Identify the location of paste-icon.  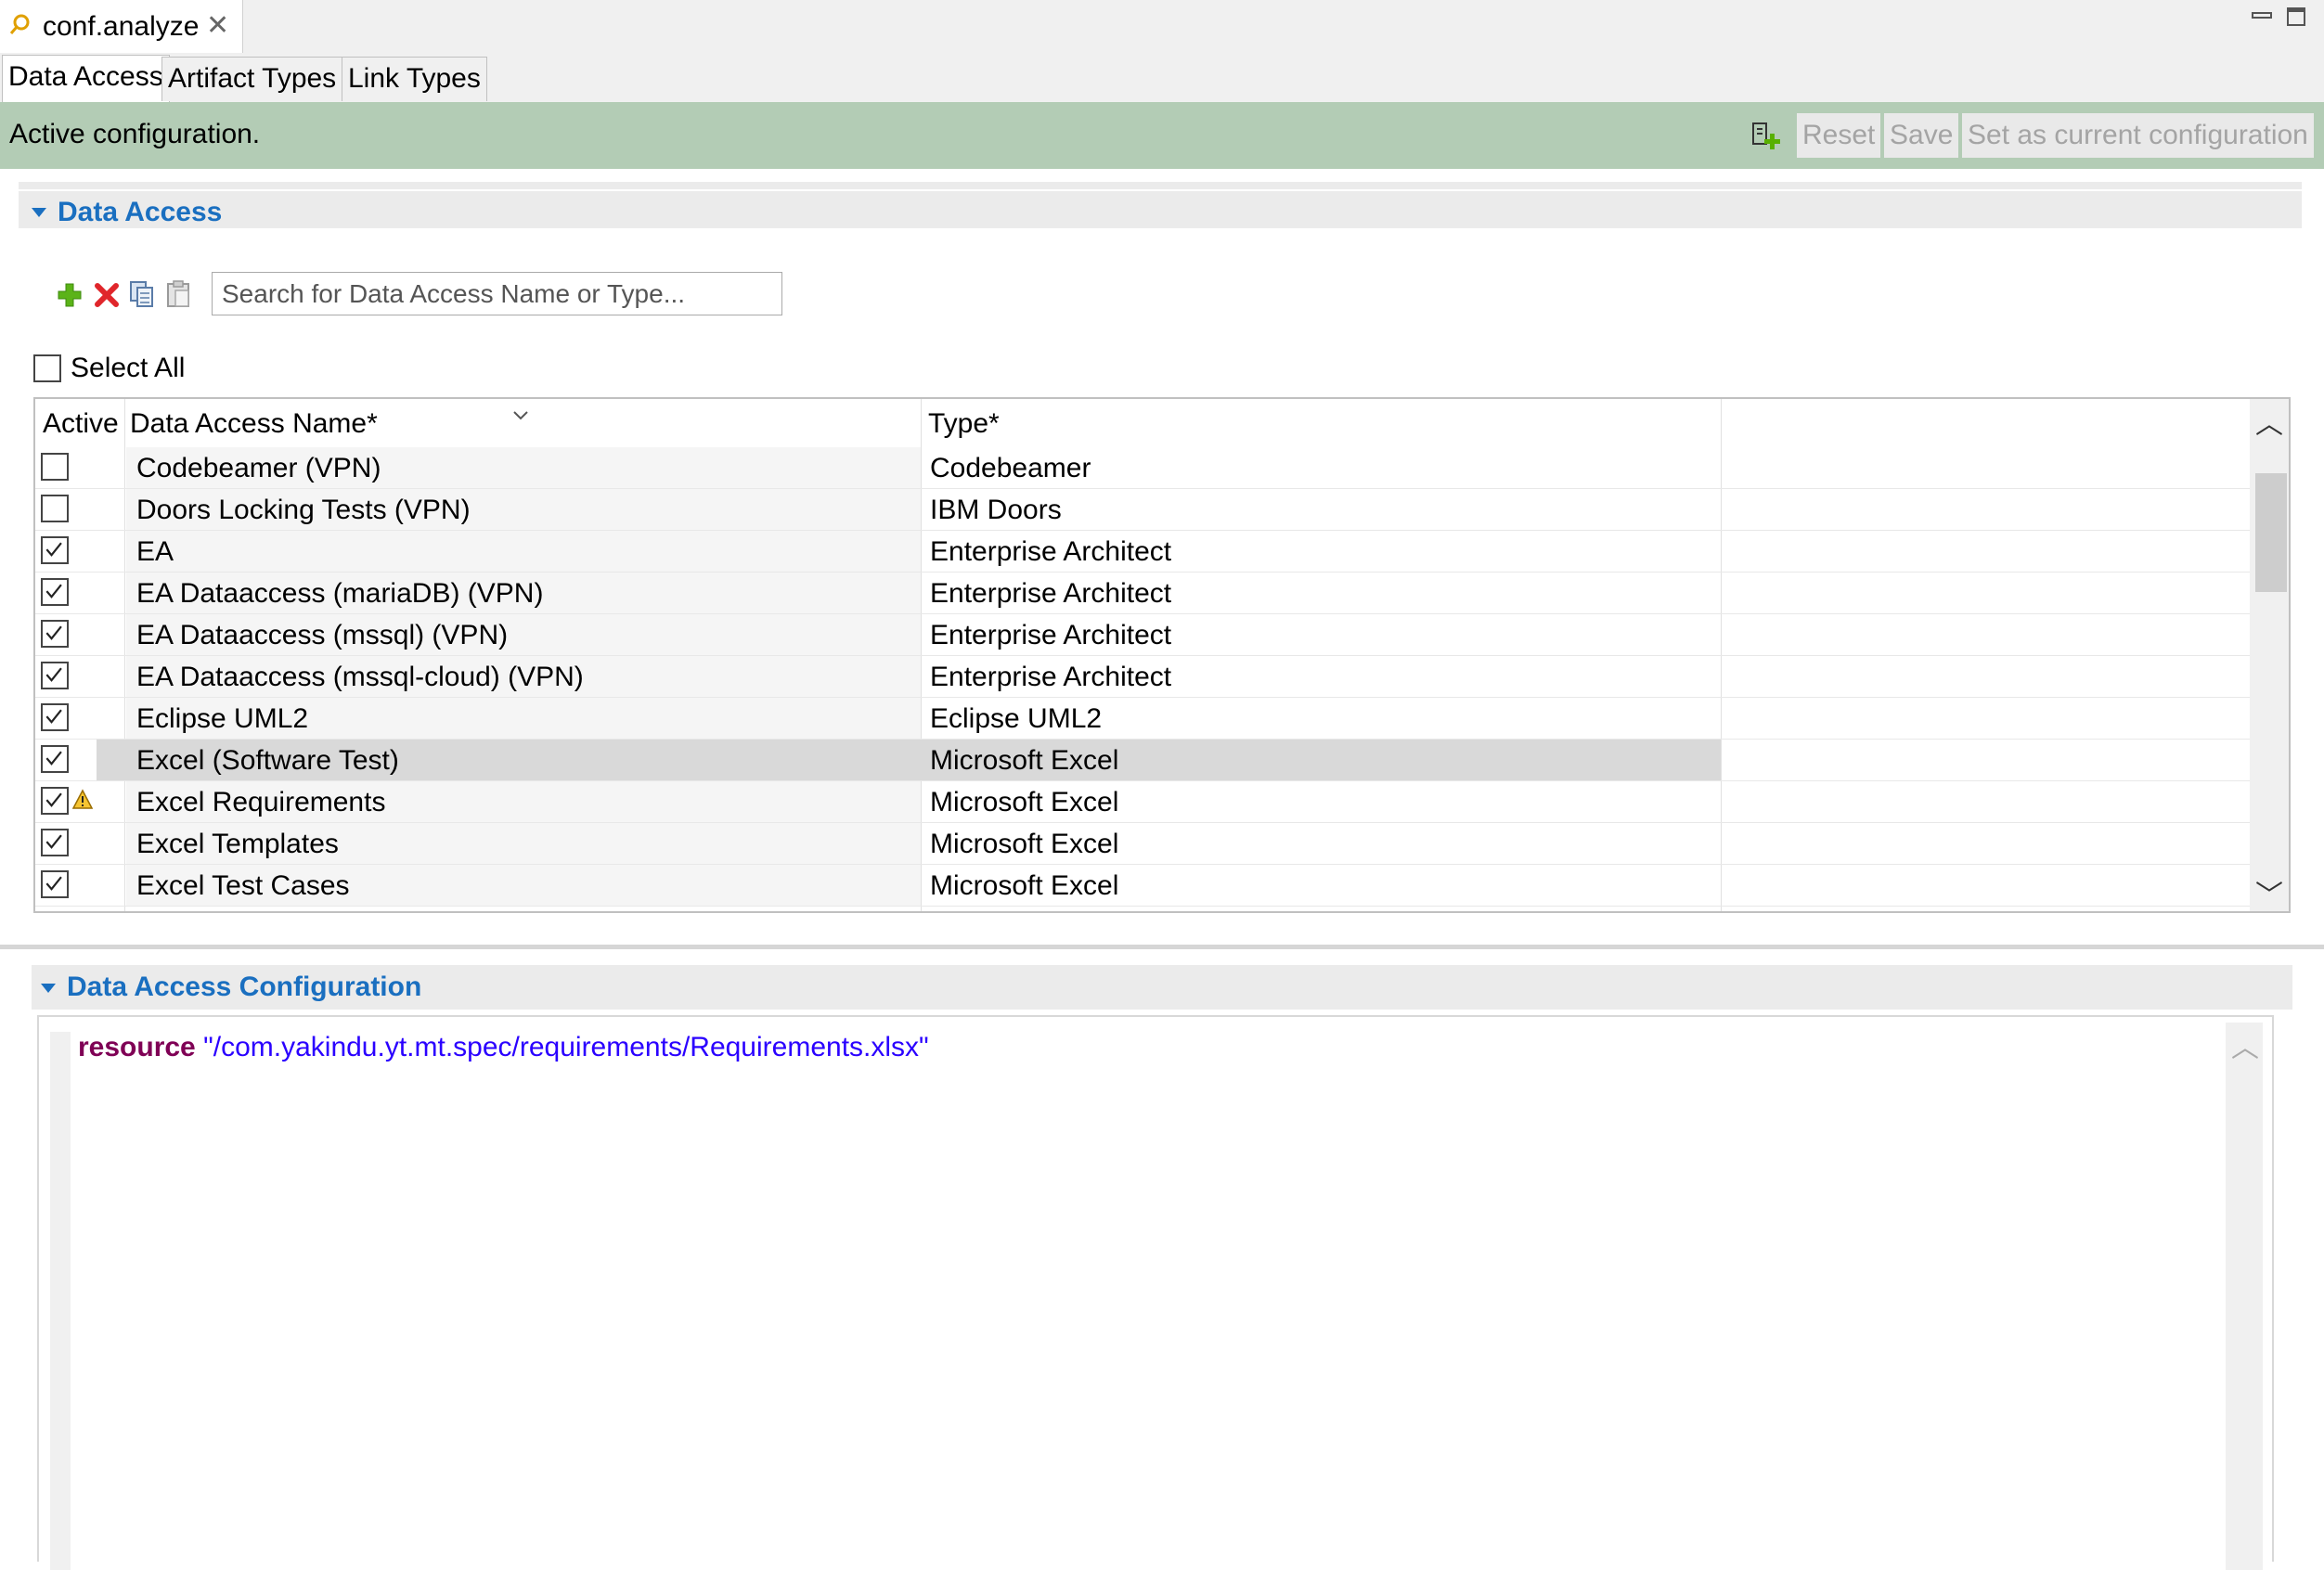
(179, 293).